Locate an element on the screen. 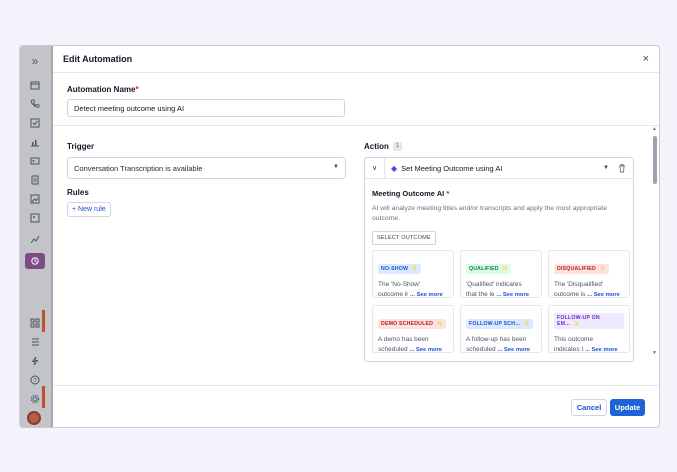 This screenshot has height=472, width=677. new-rule-button: + New rule is located at coordinates (89, 209).